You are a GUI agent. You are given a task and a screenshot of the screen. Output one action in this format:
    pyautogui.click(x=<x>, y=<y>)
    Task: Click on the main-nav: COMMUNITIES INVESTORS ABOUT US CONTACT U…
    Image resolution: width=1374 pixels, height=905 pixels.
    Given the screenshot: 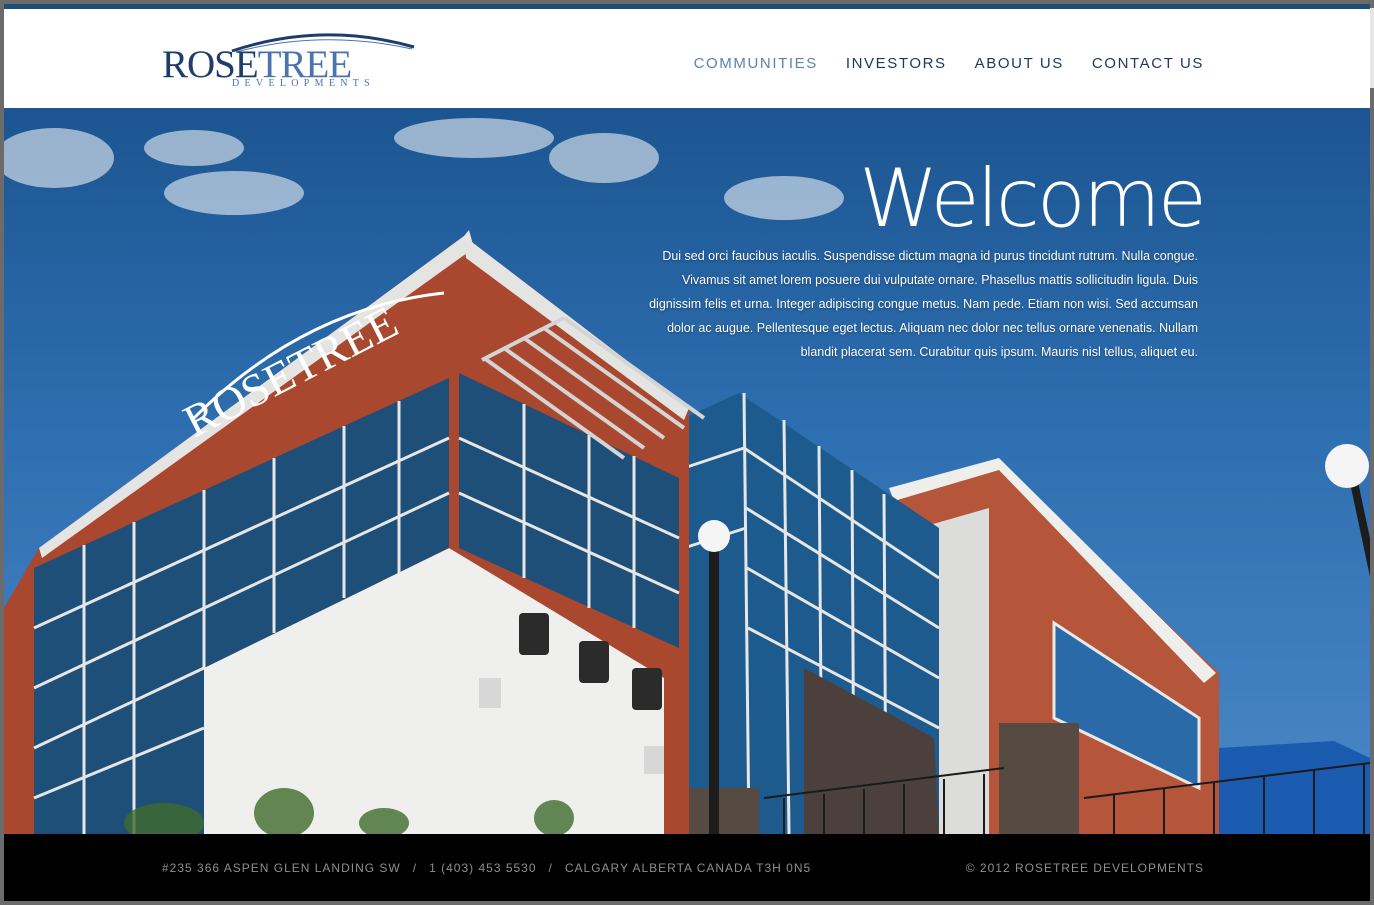 What is the action you would take?
    pyautogui.click(x=949, y=63)
    